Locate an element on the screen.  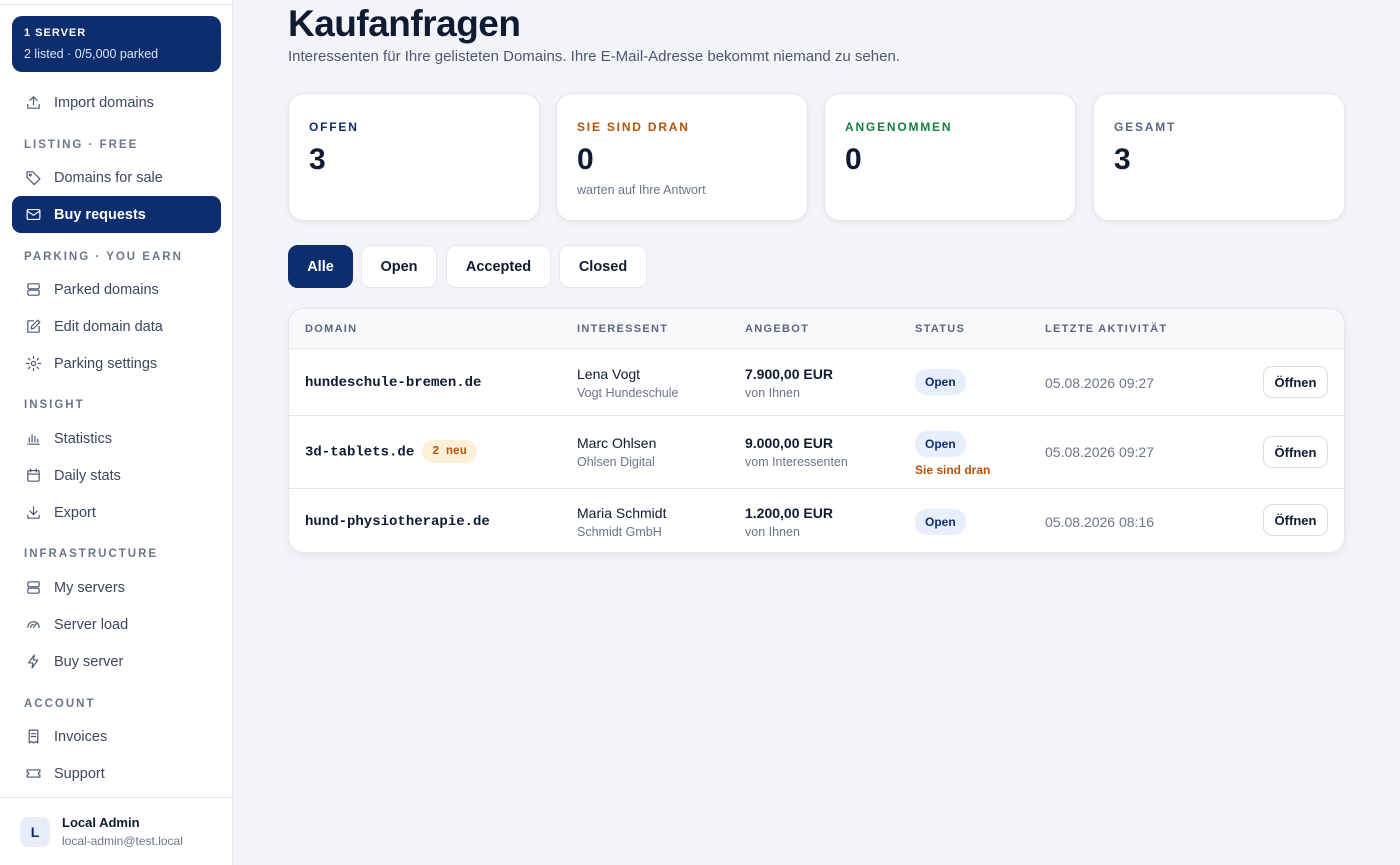
interessent-company: Schmidt GmbH is located at coordinates (619, 532).